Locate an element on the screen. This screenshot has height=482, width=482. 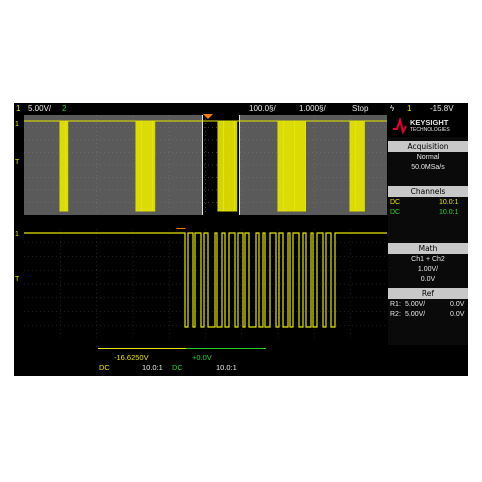
keysight-logo-icon is located at coordinates (400, 126).